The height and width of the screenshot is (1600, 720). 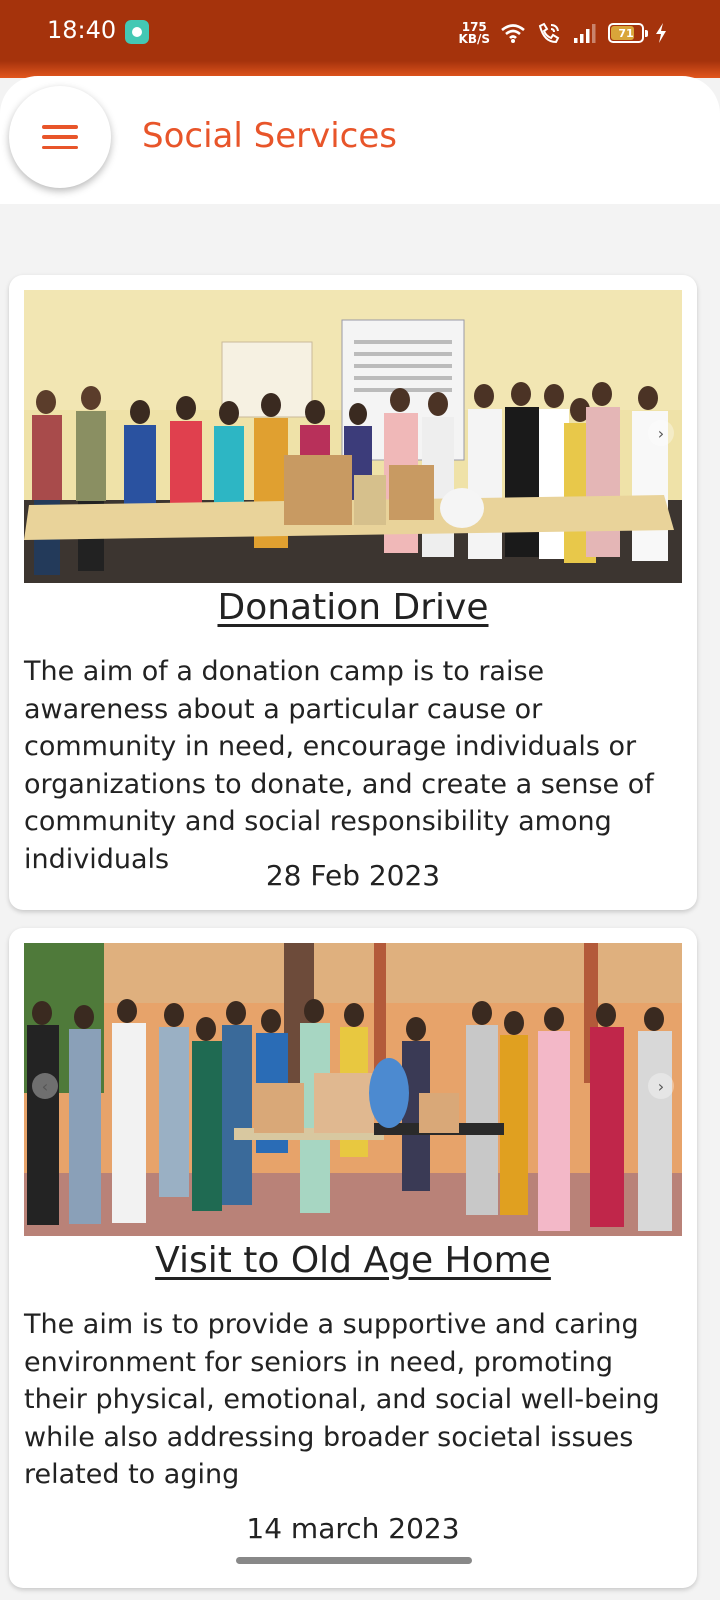 I want to click on battery-icon: 71, so click(x=628, y=33).